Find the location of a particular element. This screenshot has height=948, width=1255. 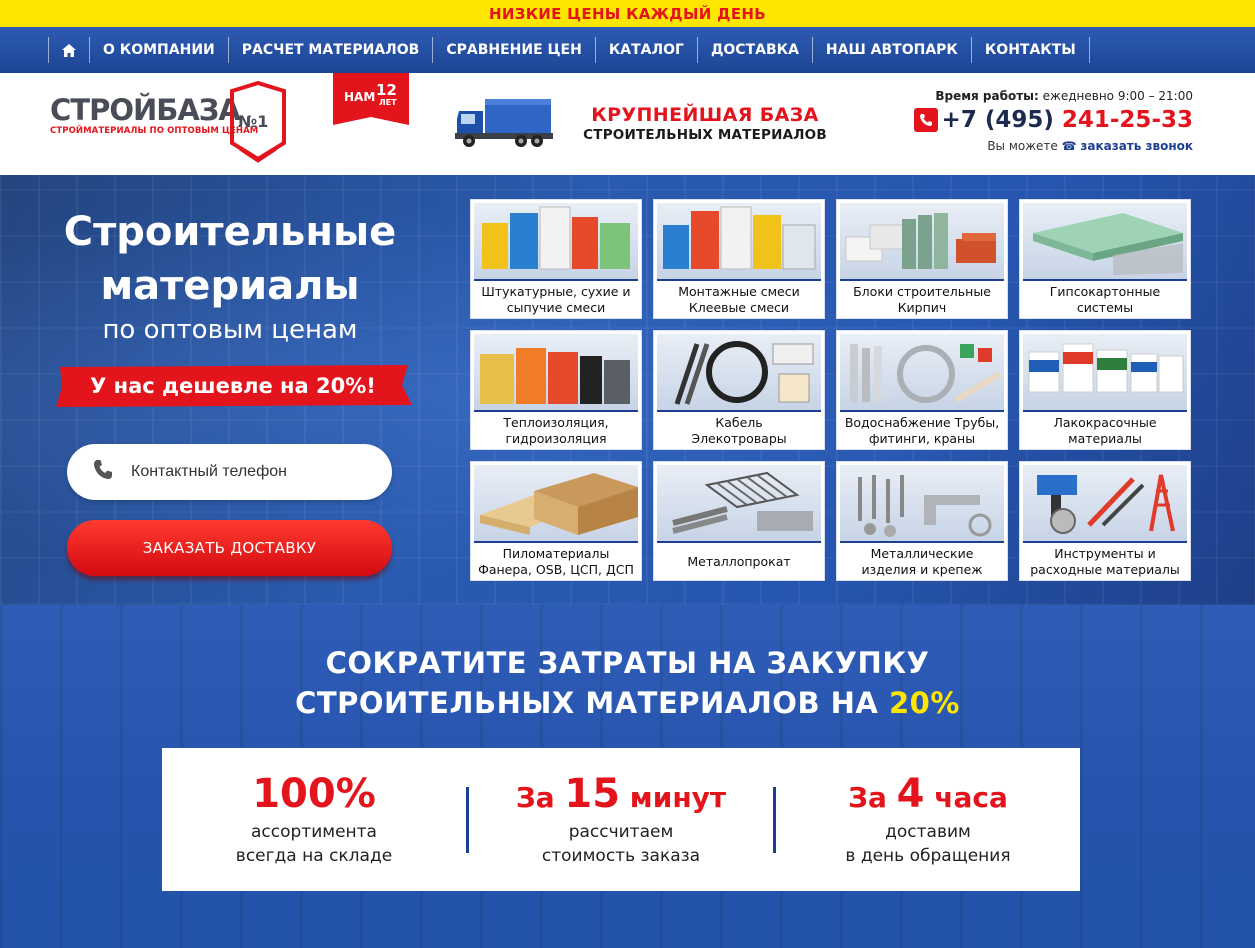

catalog-card-tools: Инструменты и расходные материалы is located at coordinates (1105, 521).